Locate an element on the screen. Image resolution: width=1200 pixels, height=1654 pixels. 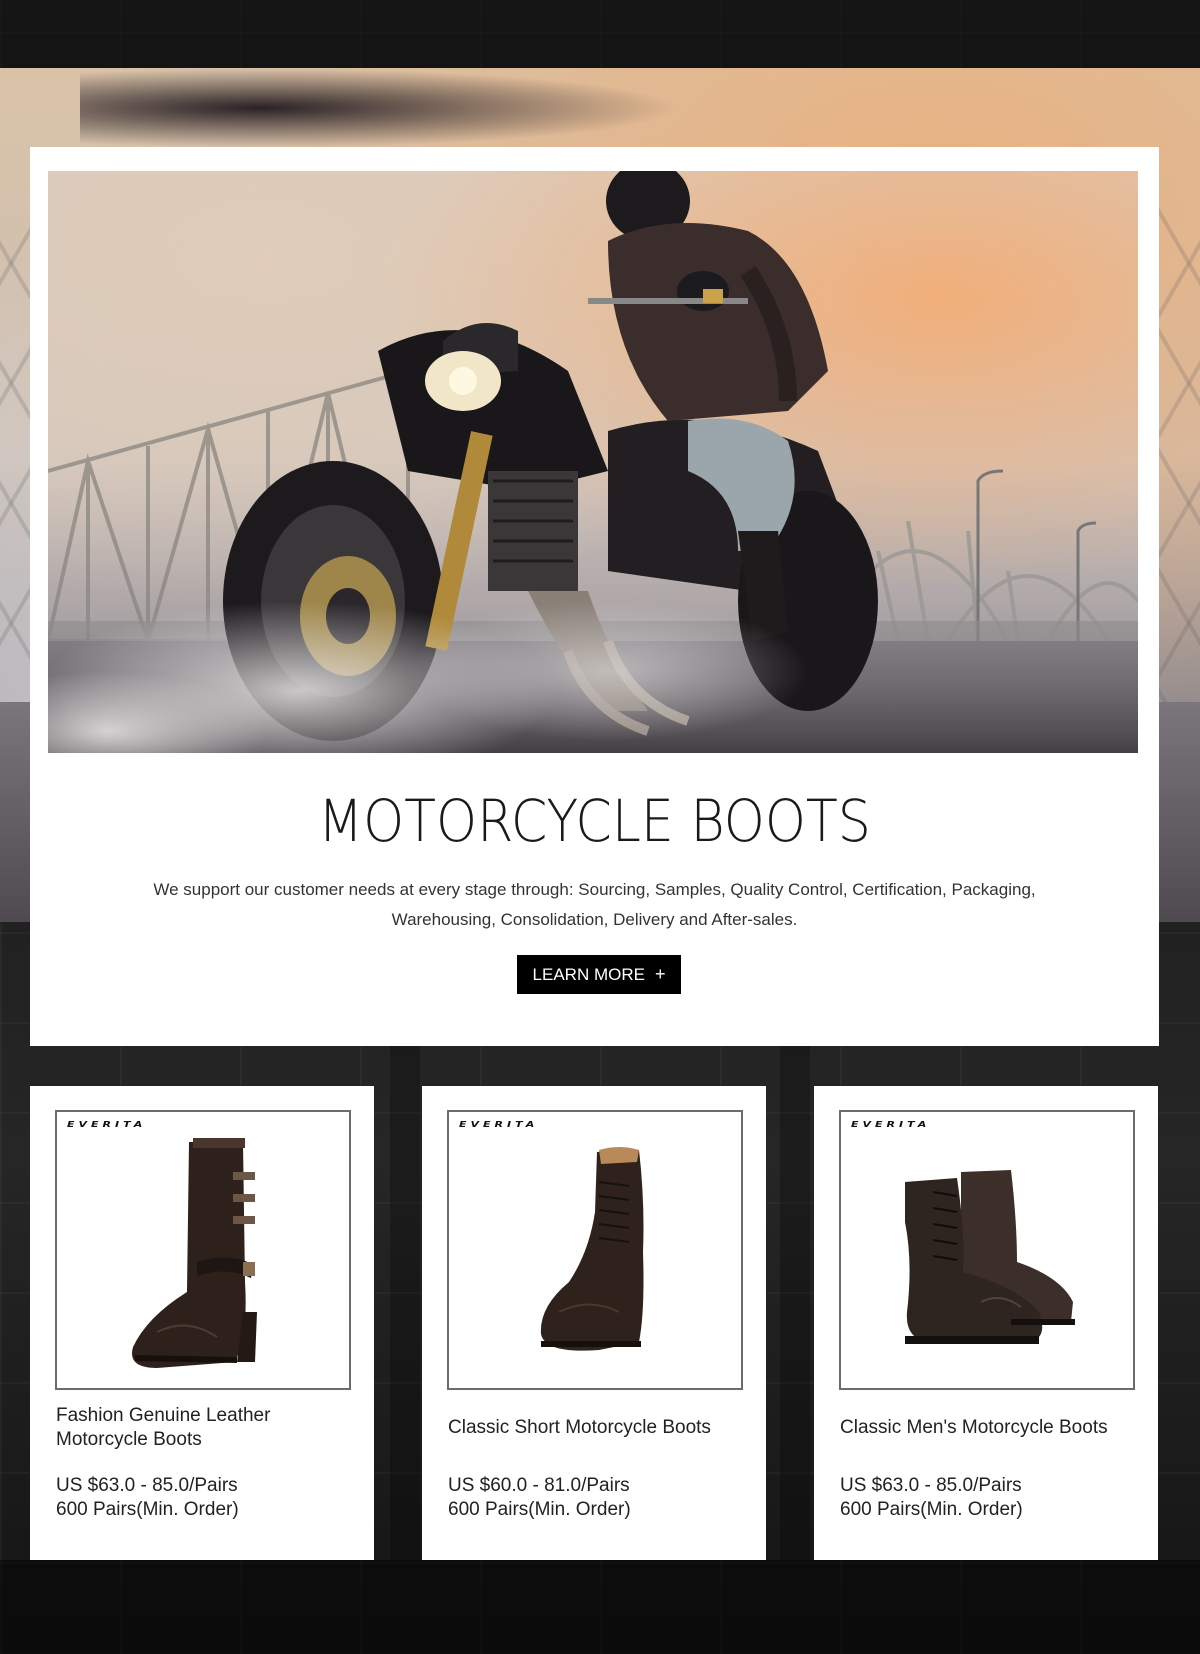
learn-more-button: LEARN MORE + is located at coordinates (599, 974).